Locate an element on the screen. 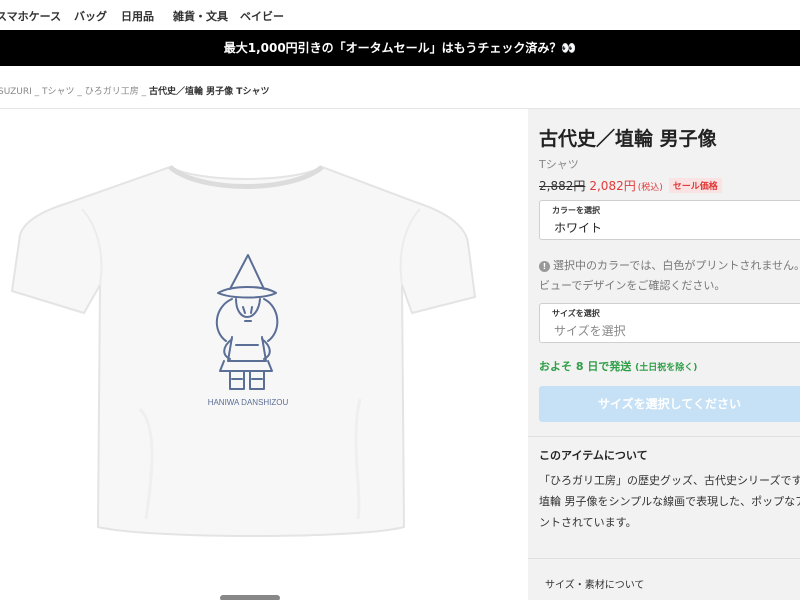  price-row: 2,882円 2,082円 (税込) セール価格 is located at coordinates (630, 185).